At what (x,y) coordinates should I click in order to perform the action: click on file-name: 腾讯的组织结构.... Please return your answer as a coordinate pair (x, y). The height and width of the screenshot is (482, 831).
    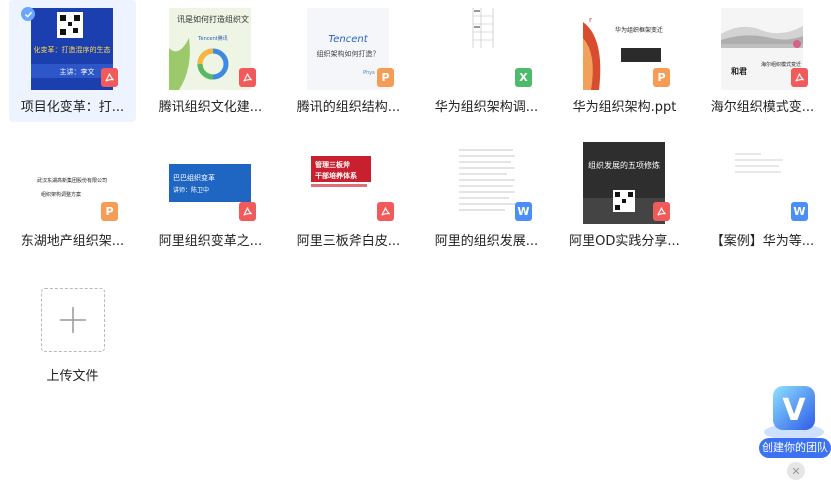
    Looking at the image, I should click on (348, 107).